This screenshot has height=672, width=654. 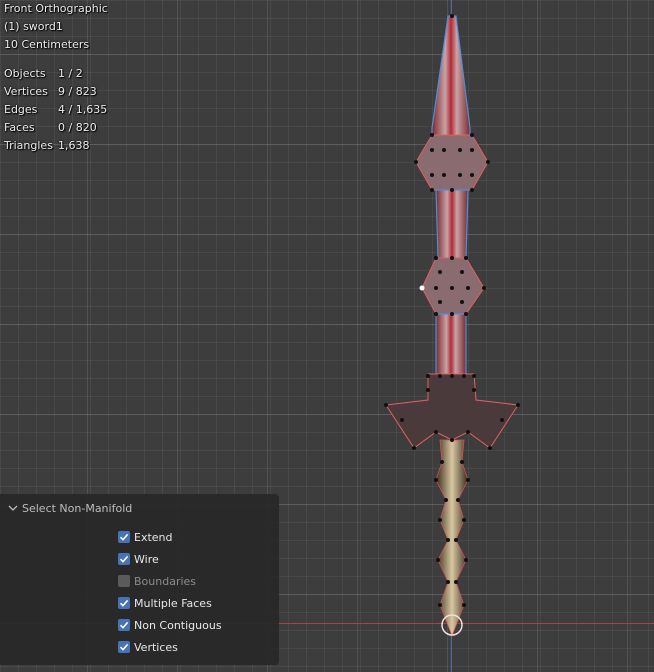 I want to click on option-label: Boundaries, so click(x=165, y=581).